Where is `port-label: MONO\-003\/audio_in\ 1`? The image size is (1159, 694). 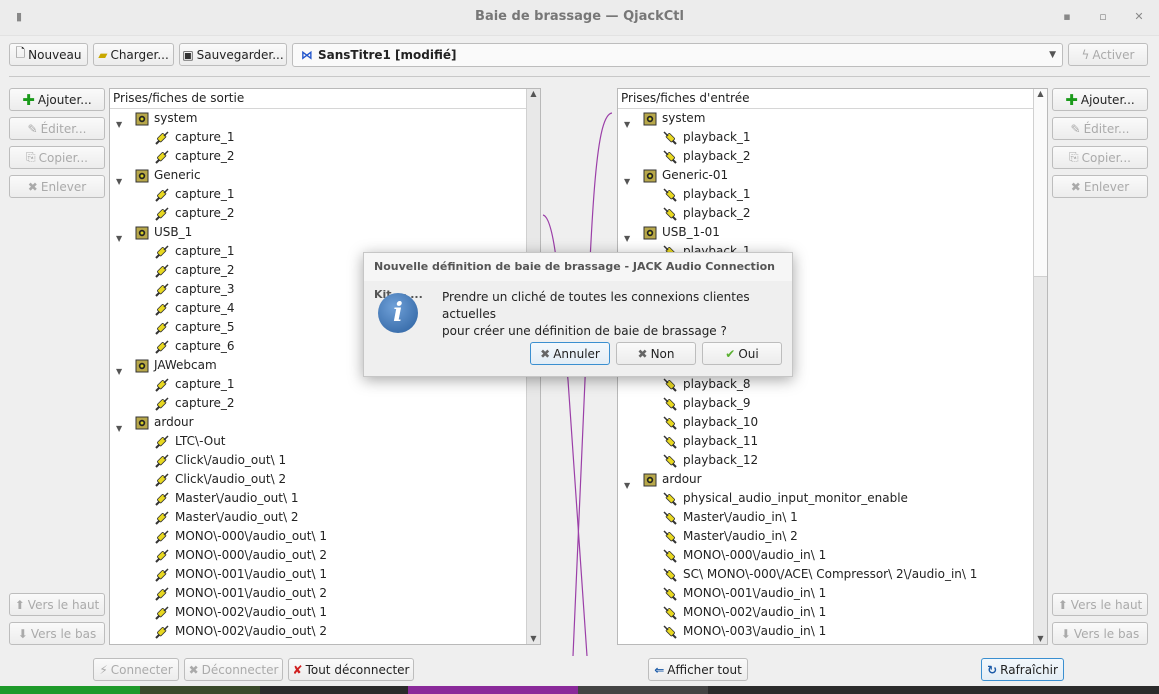 port-label: MONO\-003\/audio_in\ 1 is located at coordinates (755, 631).